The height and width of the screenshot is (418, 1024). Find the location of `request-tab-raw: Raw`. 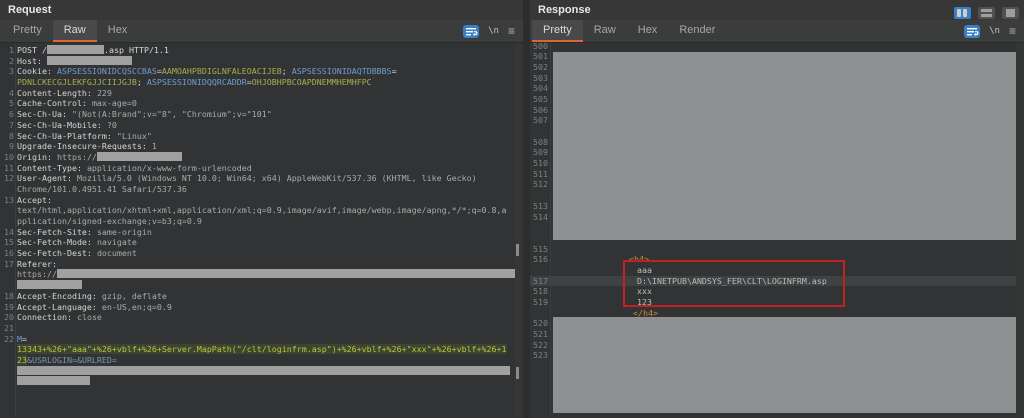

request-tab-raw: Raw is located at coordinates (74, 31).